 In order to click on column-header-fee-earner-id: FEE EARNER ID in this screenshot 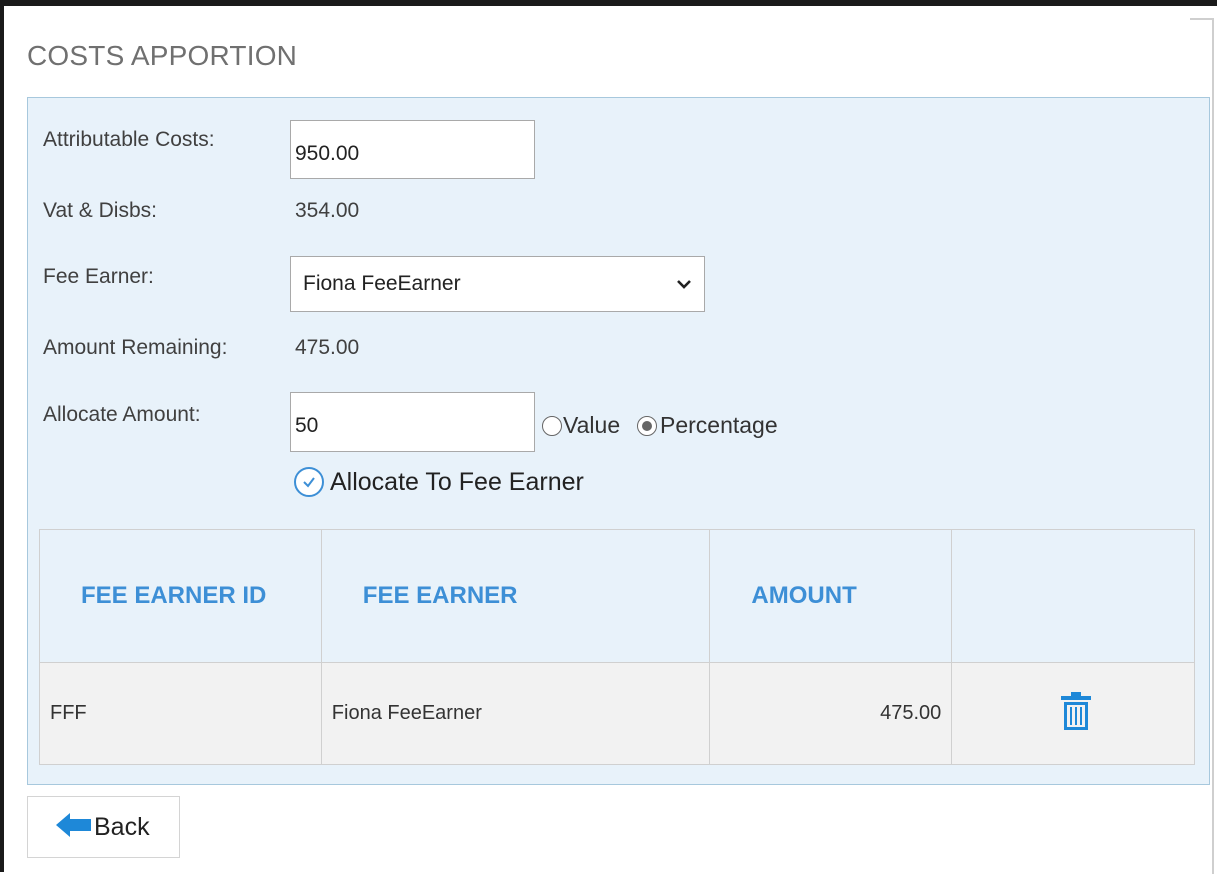, I will do `click(180, 596)`.